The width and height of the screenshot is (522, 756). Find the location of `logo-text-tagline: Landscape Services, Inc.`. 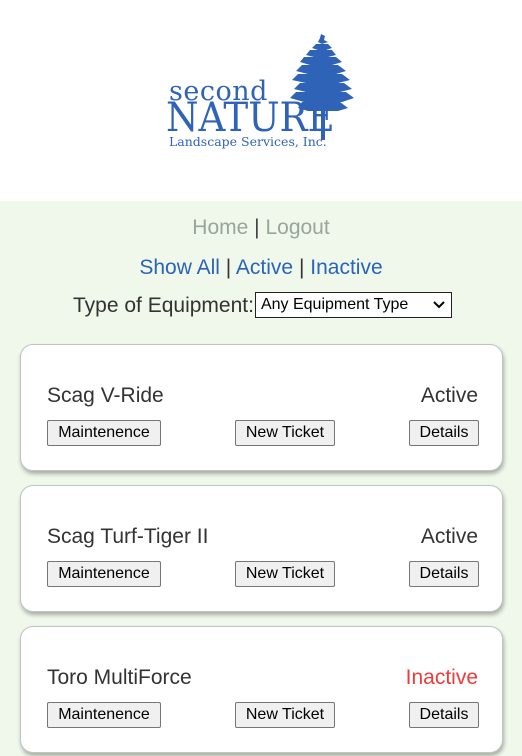

logo-text-tagline: Landscape Services, Inc. is located at coordinates (248, 141).